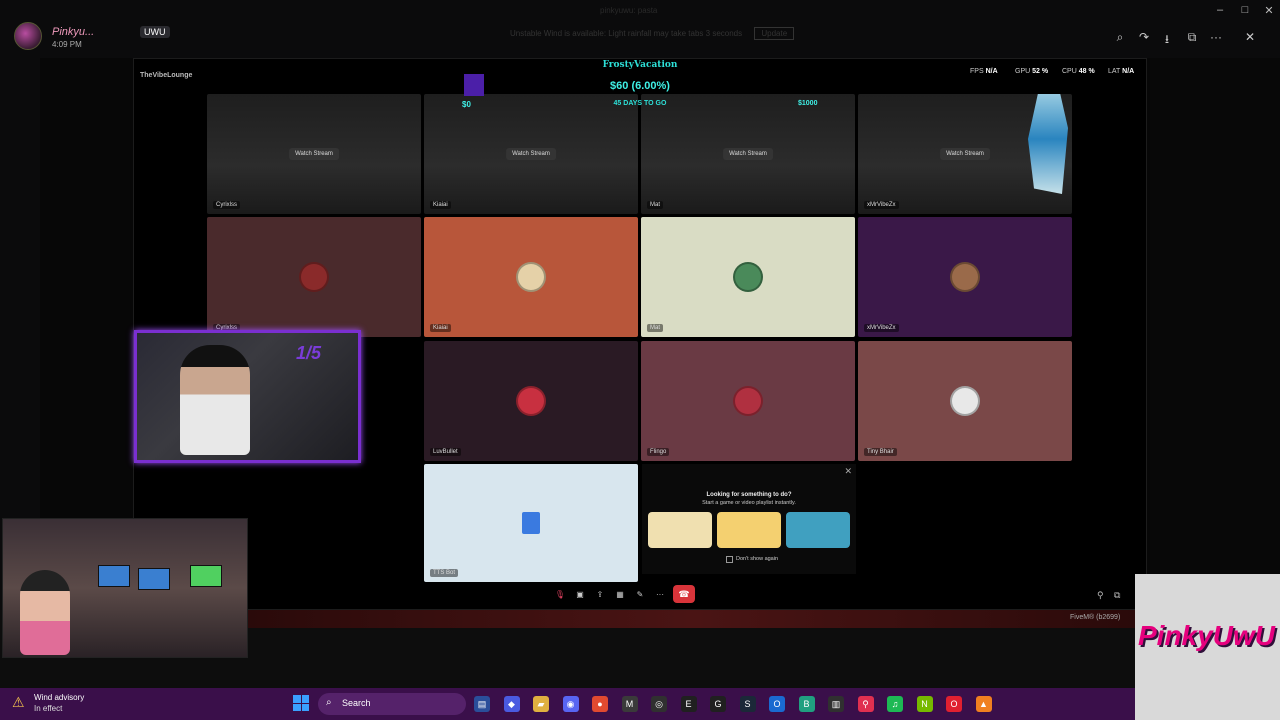 The image size is (1280, 720). Describe the element at coordinates (1023, 71) in the screenshot. I see `gpu-label: GPU` at that location.